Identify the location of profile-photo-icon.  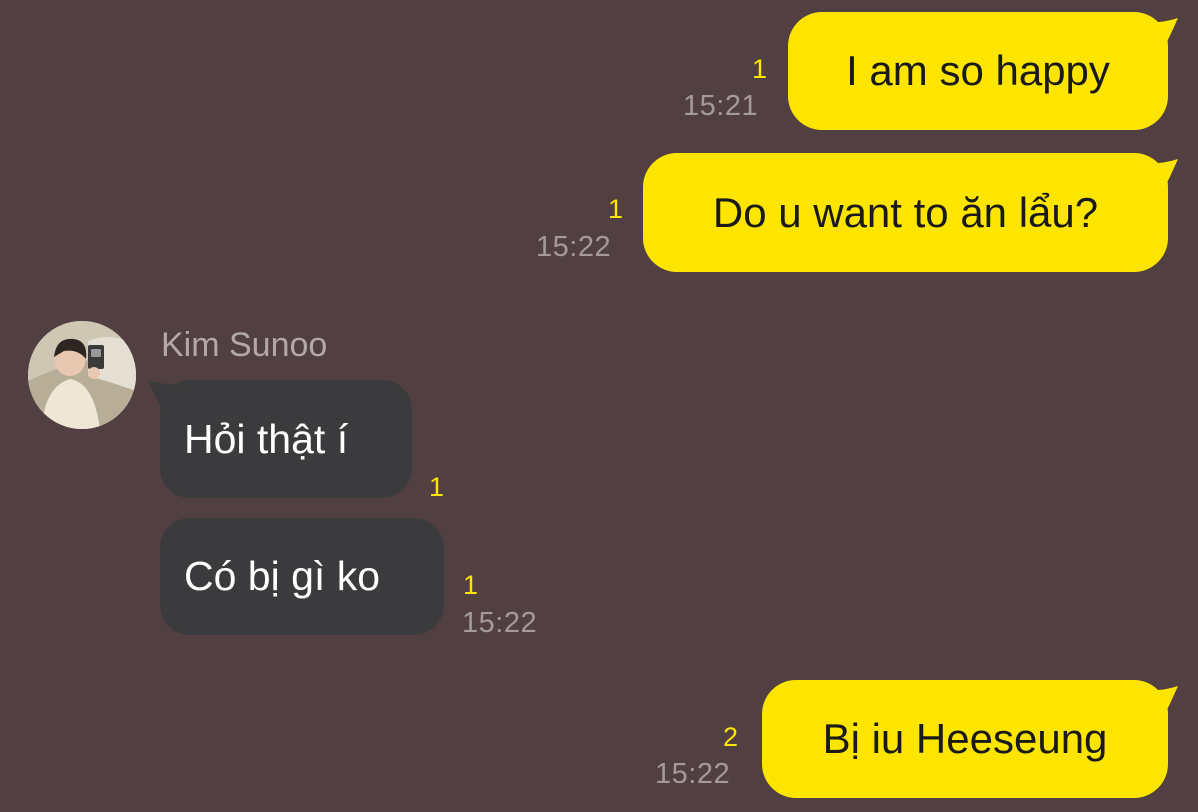
(82, 375).